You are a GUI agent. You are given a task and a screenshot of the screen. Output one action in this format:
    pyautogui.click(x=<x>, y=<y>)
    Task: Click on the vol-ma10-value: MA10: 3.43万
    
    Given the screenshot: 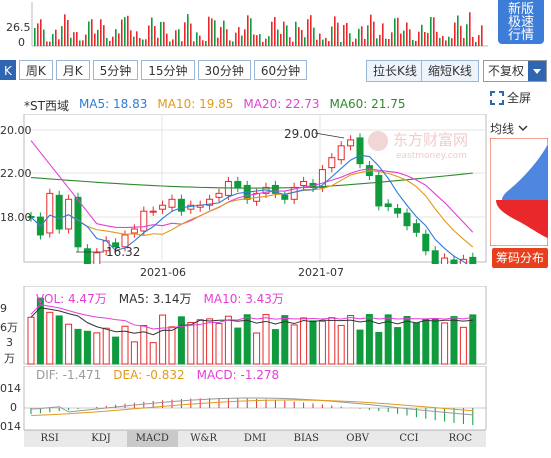 What is the action you would take?
    pyautogui.click(x=243, y=299)
    